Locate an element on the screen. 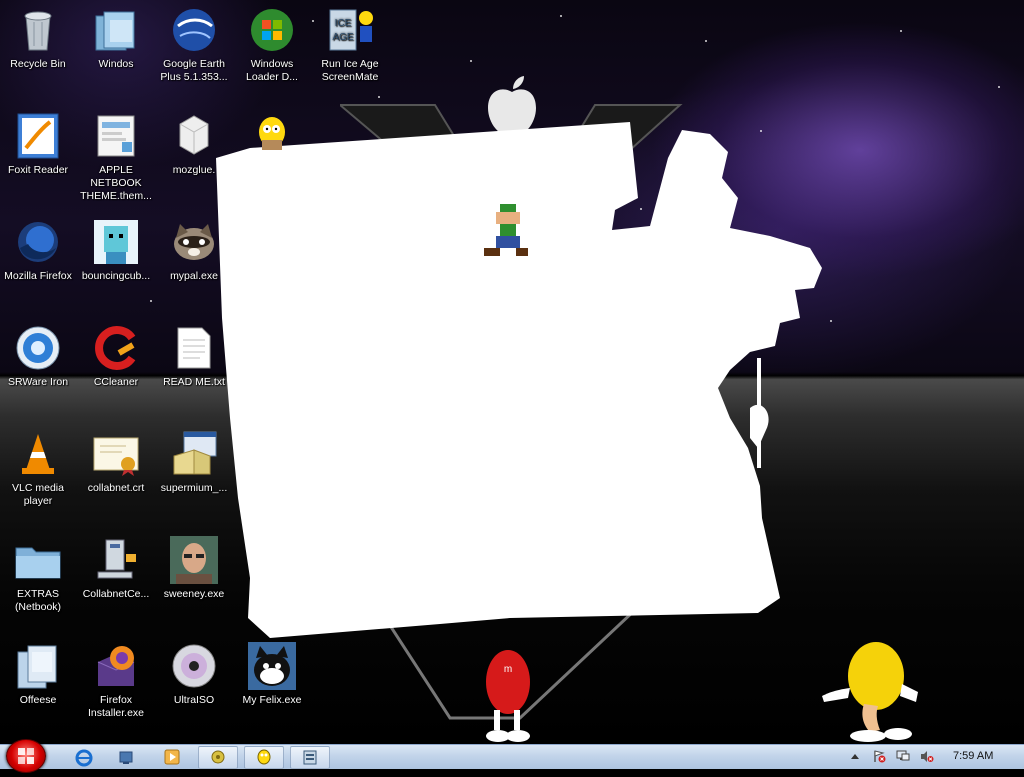  show-desktop-icon is located at coordinates (126, 757).